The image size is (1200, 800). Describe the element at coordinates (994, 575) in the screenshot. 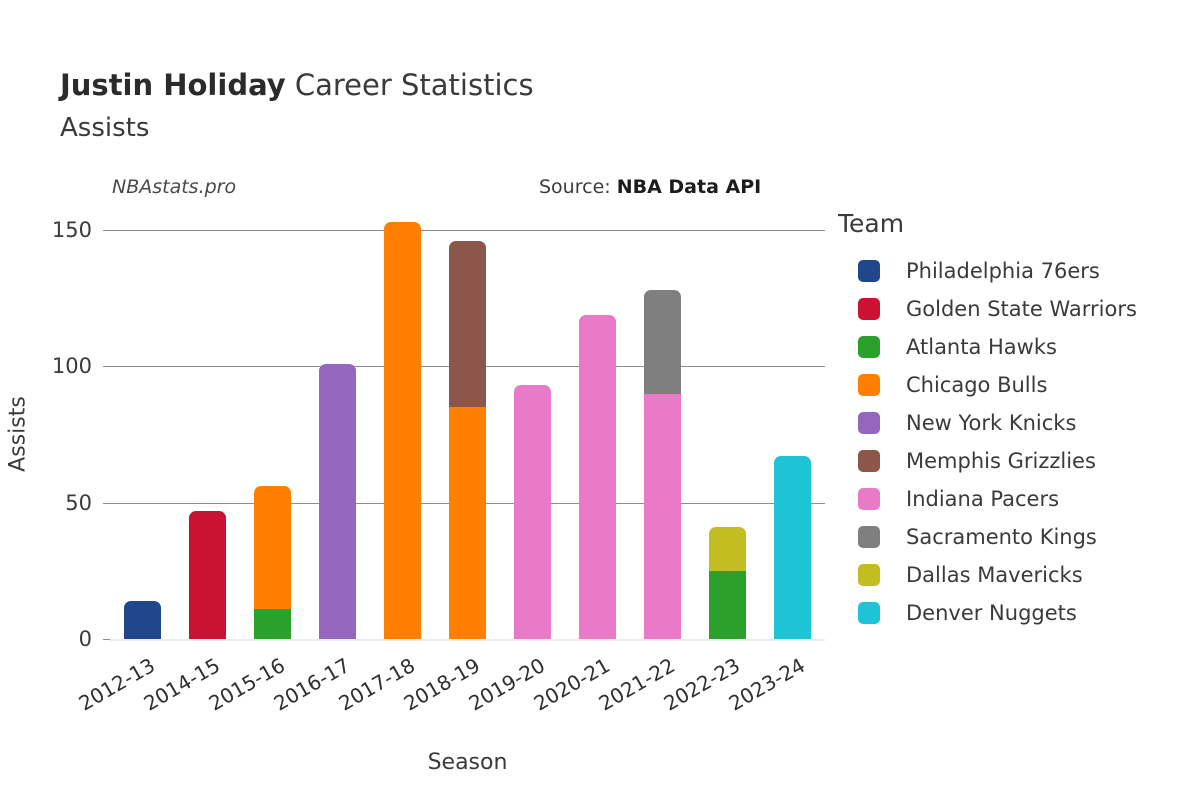

I see `legend-label: Dallas Mavericks` at that location.